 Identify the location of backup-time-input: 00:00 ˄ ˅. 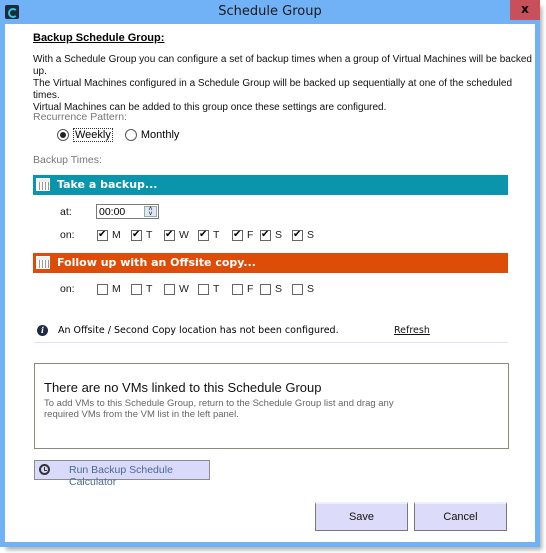
(127, 211).